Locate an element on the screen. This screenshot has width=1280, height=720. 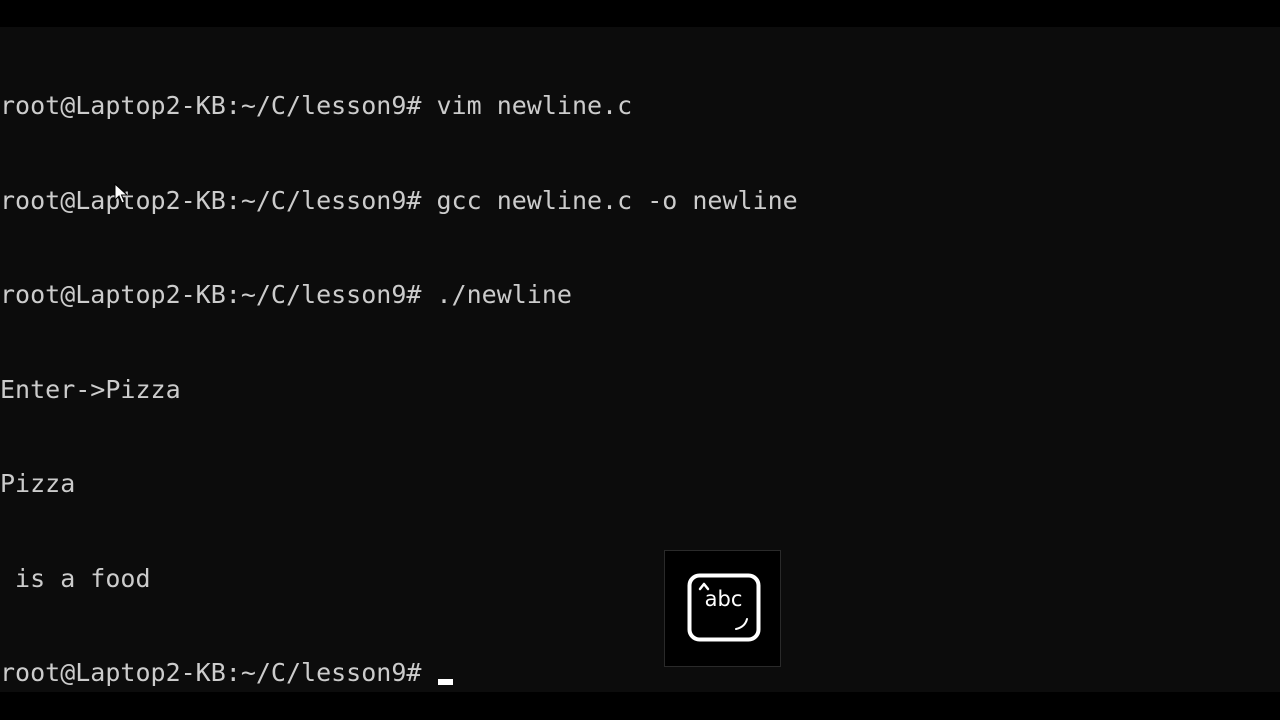
terminal-line: Enter->Pizza is located at coordinates (90, 389).